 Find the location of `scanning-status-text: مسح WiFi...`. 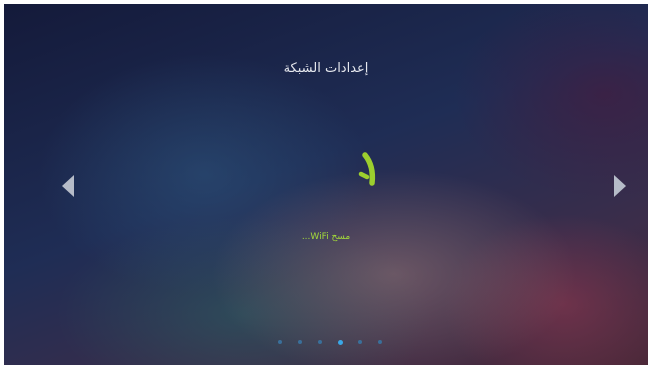

scanning-status-text: مسح WiFi... is located at coordinates (326, 237).